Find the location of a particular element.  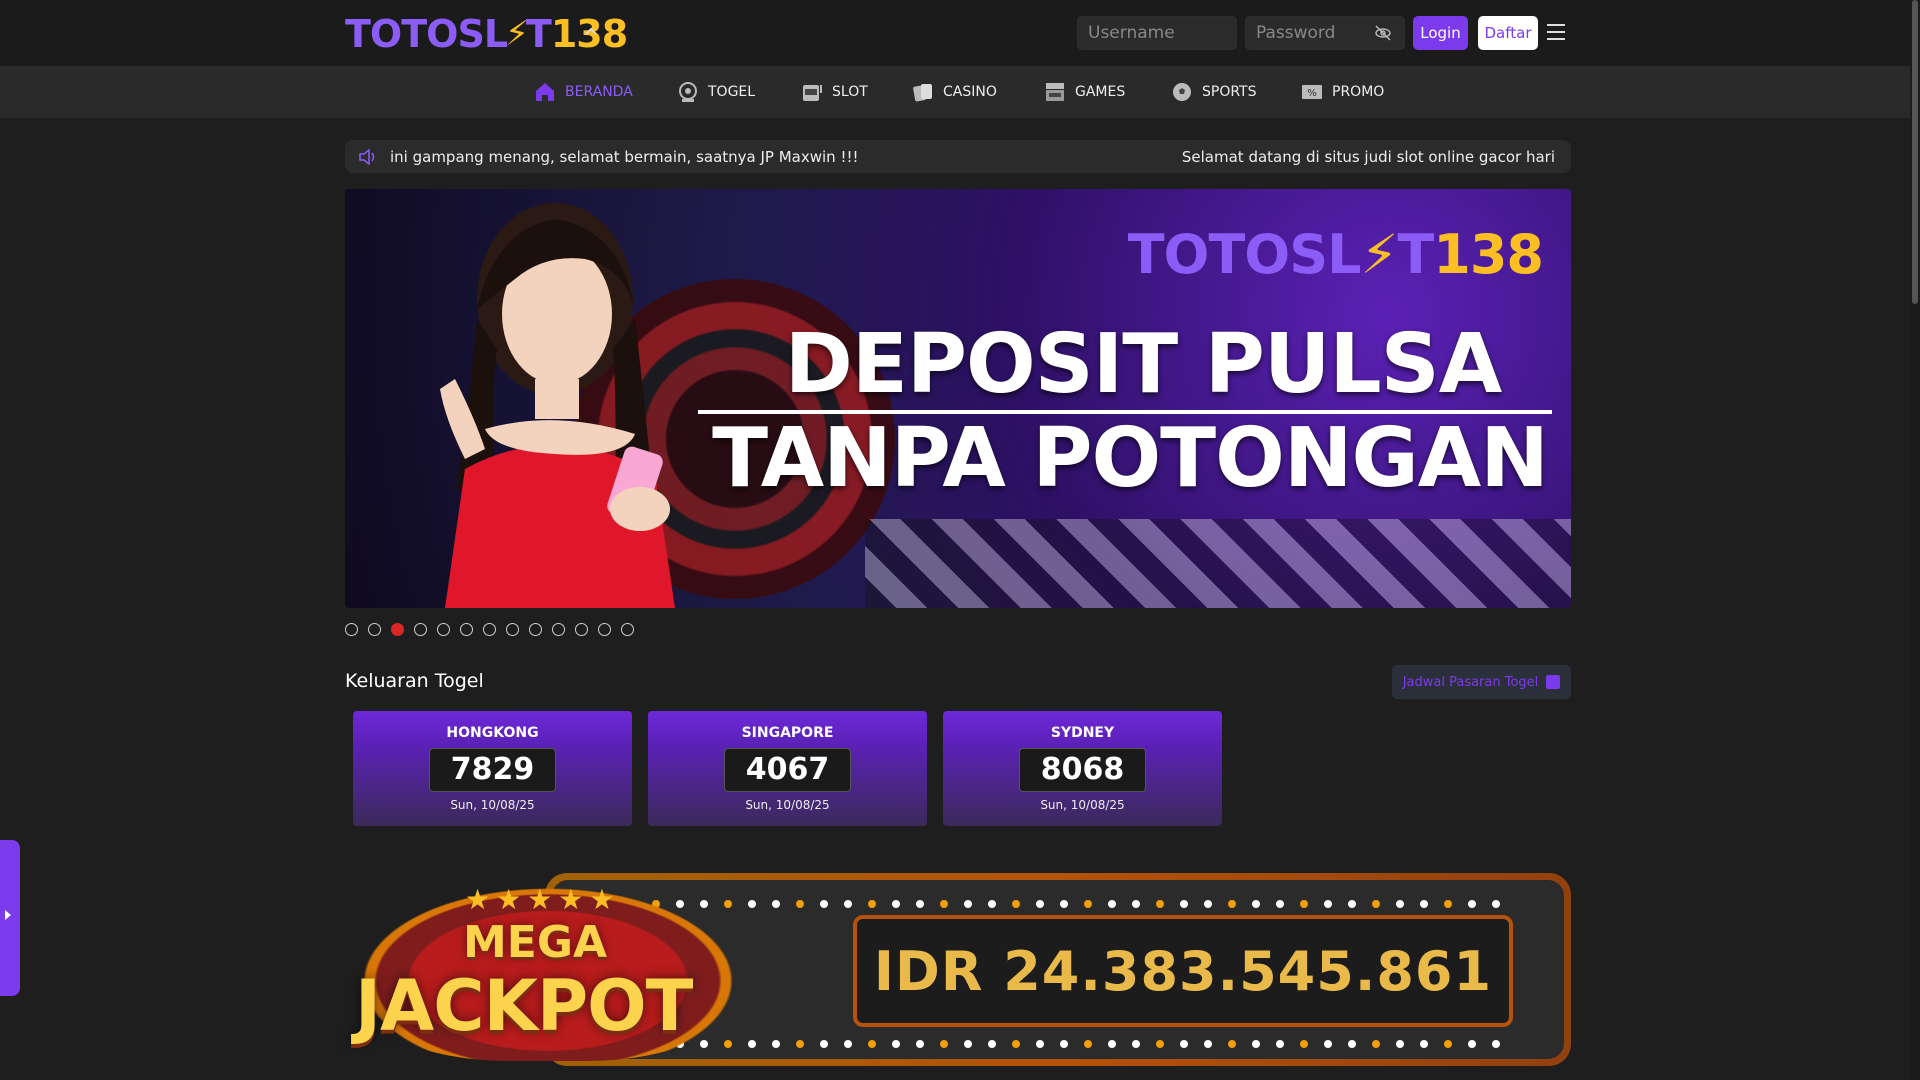

nav-item-togel: TOGEL is located at coordinates (715, 92).